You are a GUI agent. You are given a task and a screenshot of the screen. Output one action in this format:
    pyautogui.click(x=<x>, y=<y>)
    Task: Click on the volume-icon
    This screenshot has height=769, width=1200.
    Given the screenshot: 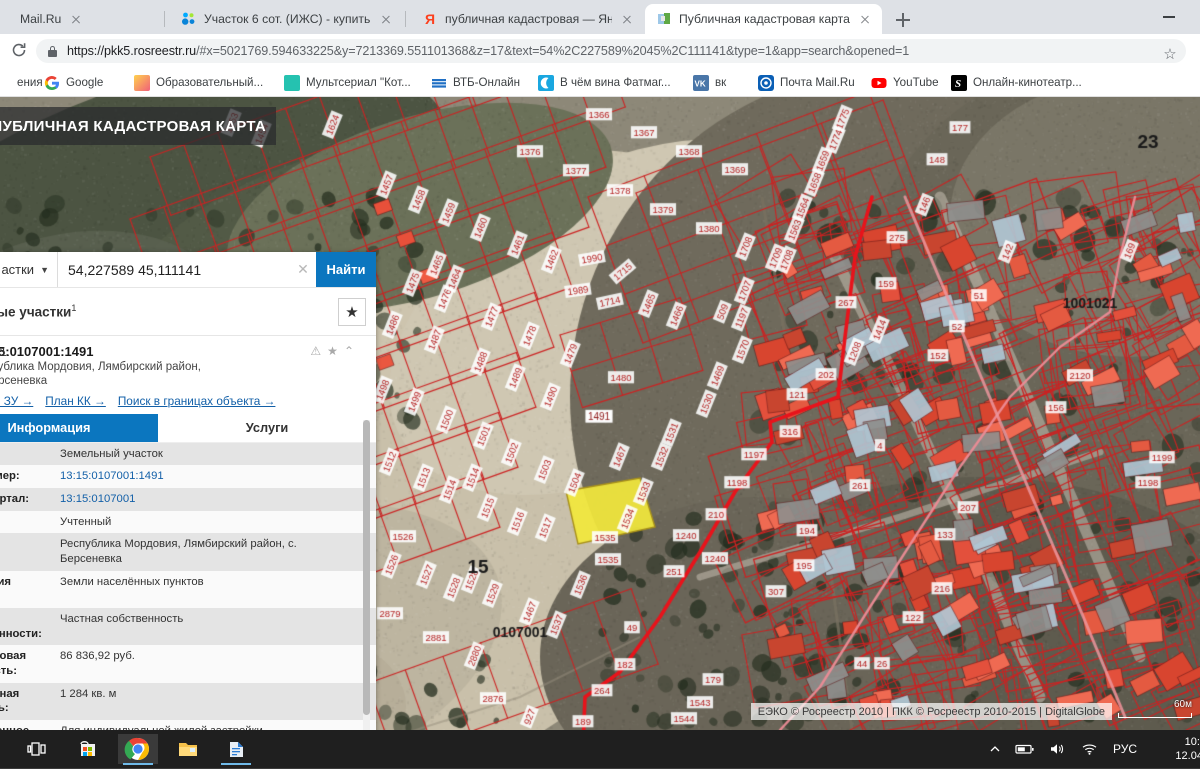 What is the action you would take?
    pyautogui.click(x=1058, y=749)
    